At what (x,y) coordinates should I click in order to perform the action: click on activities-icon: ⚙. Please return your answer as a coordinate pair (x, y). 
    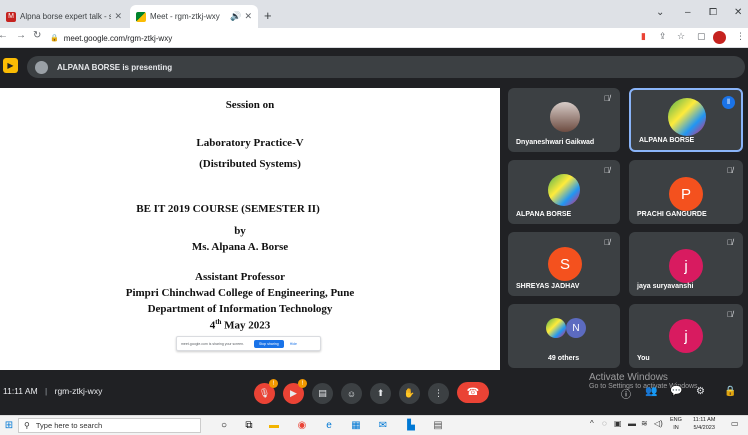
    Looking at the image, I should click on (700, 391).